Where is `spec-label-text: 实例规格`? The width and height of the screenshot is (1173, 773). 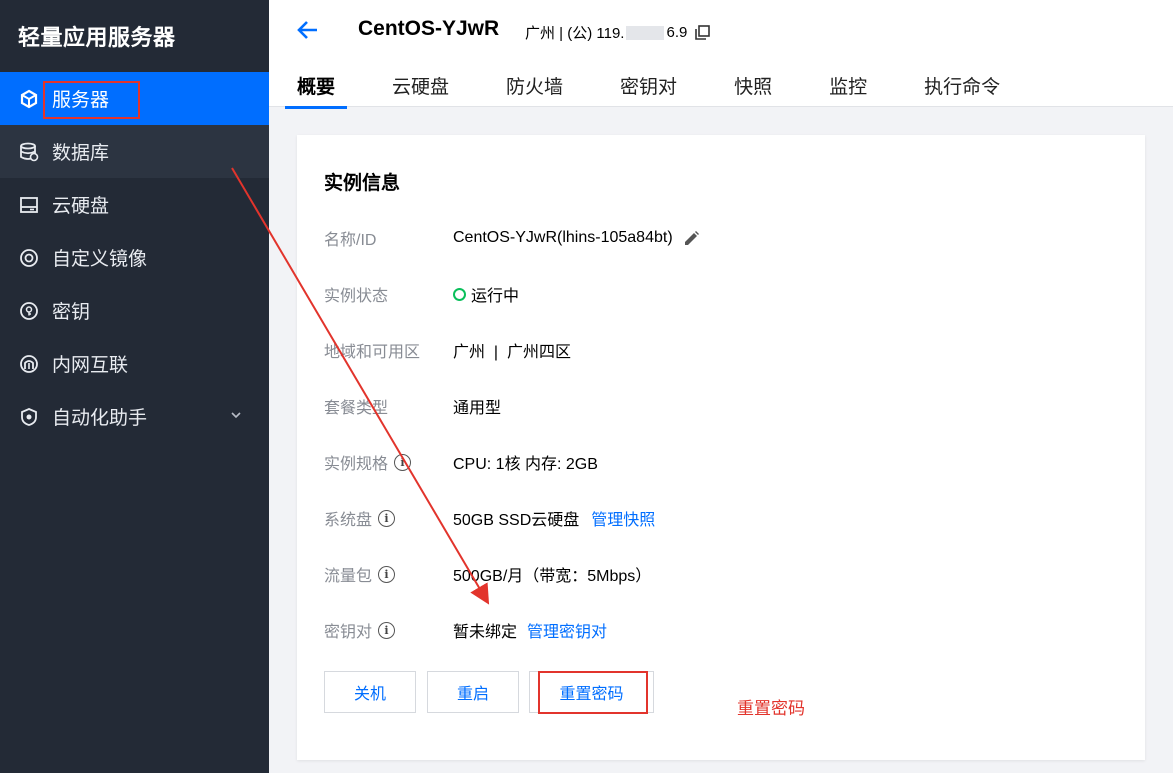 spec-label-text: 实例规格 is located at coordinates (356, 464).